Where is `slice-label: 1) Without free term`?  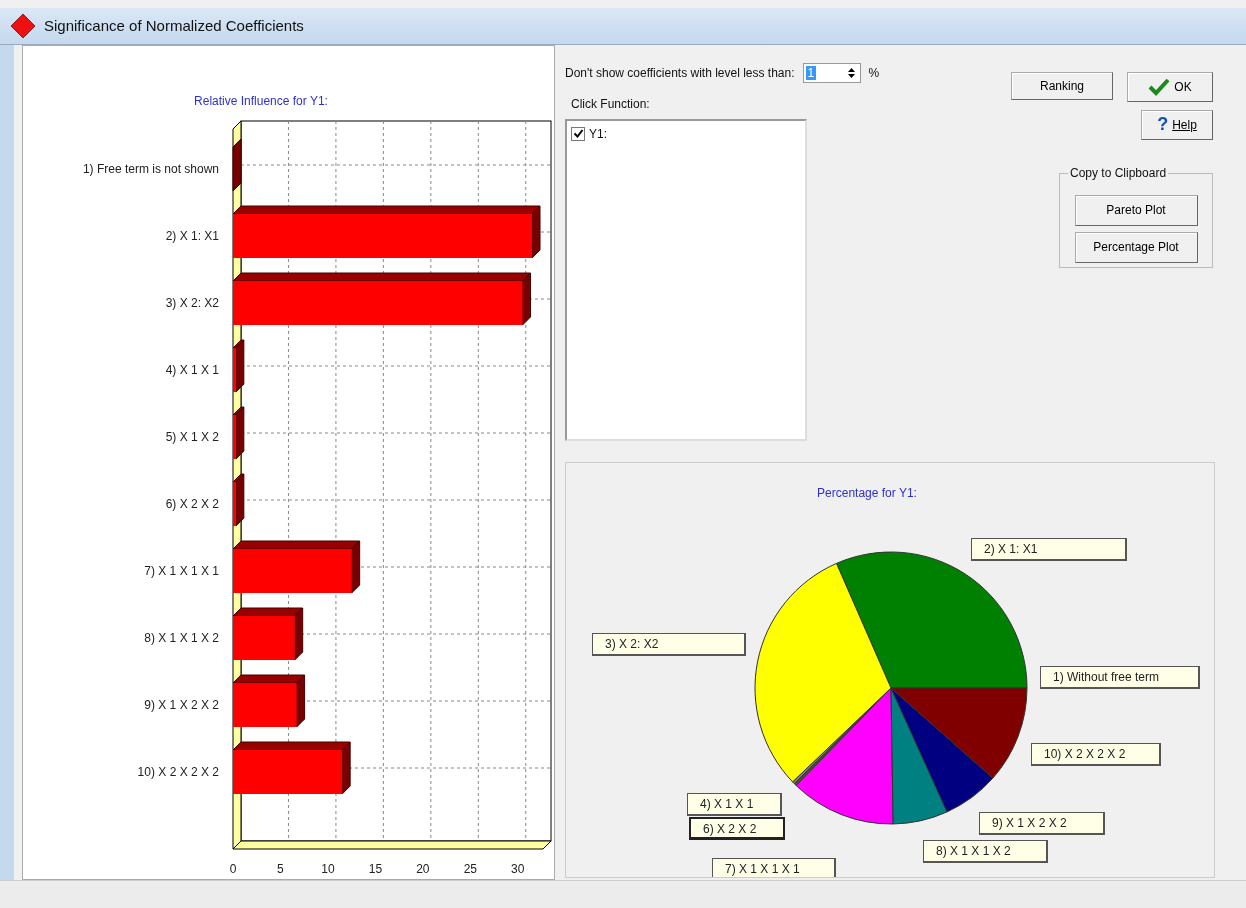 slice-label: 1) Without free term is located at coordinates (1120, 677).